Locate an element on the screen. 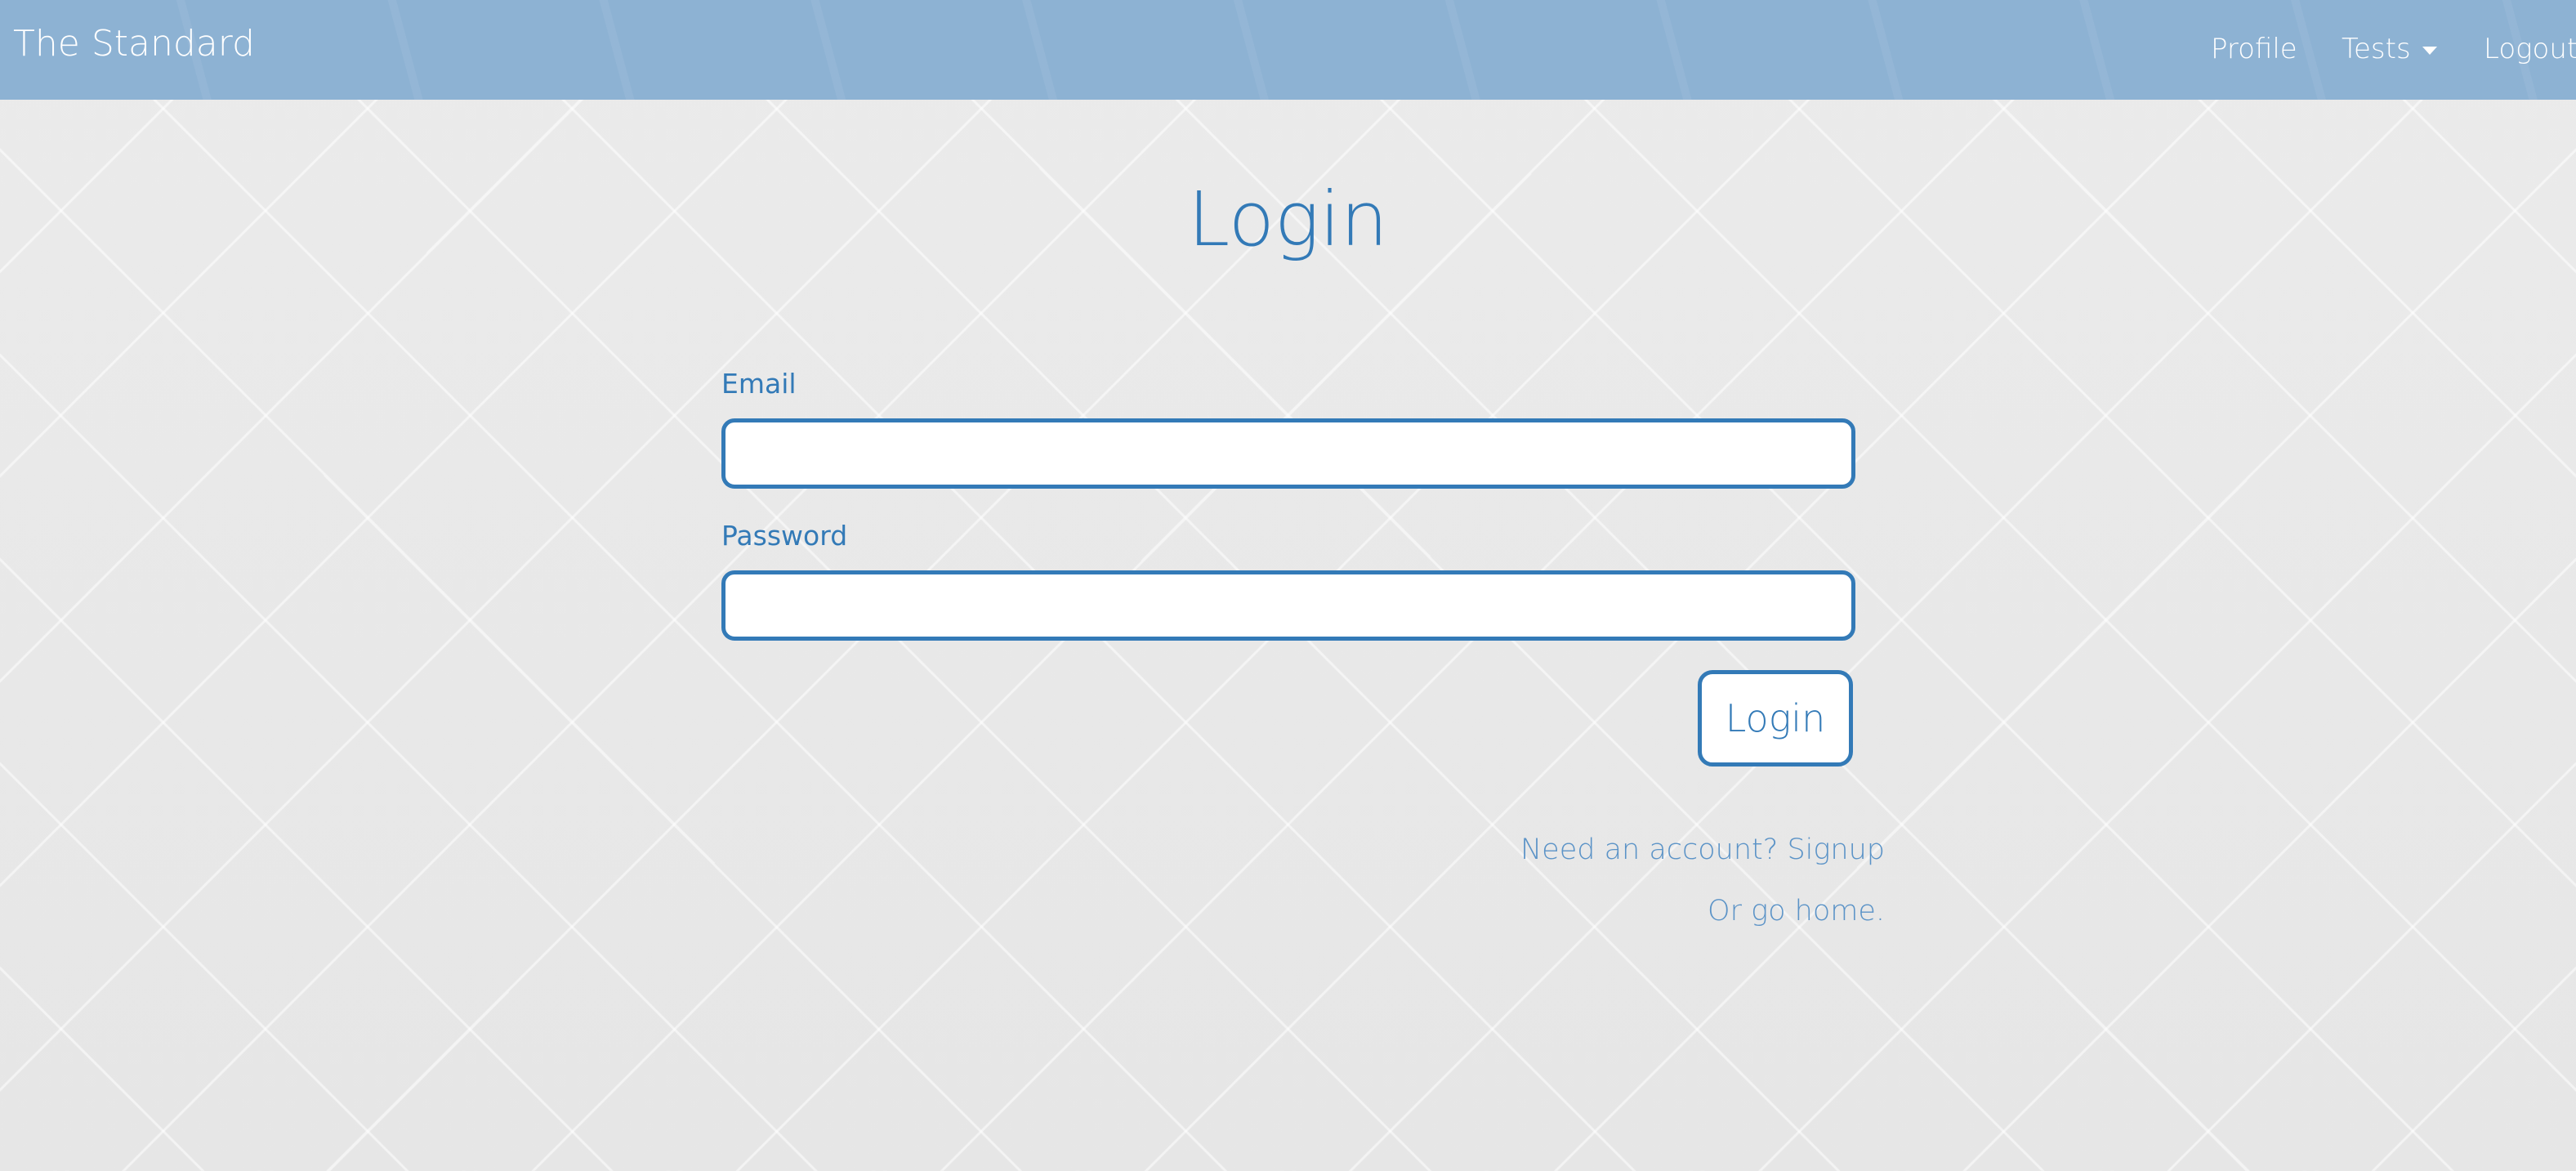 The width and height of the screenshot is (2576, 1171). brand-link: The Standard is located at coordinates (134, 44).